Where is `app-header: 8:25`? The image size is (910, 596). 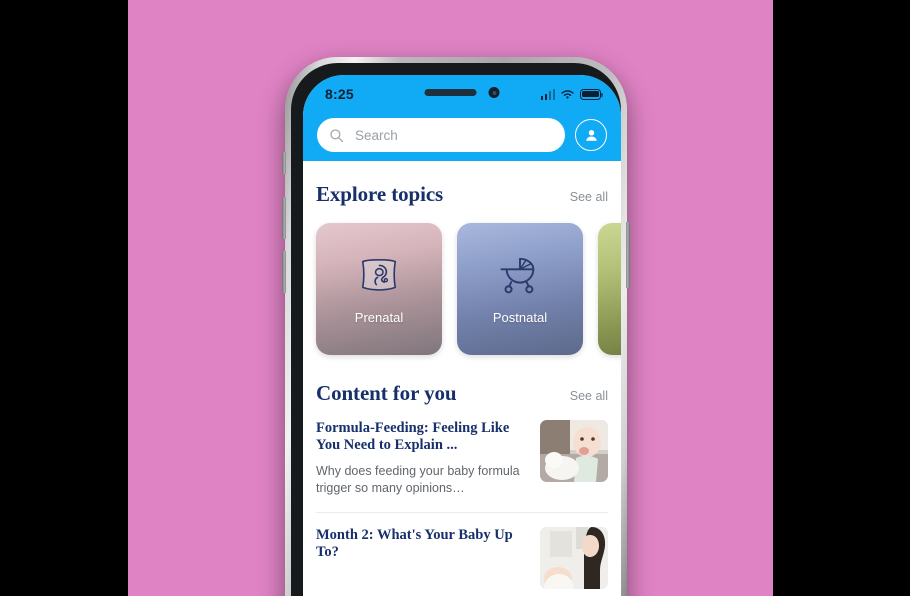
app-header: 8:25 is located at coordinates (462, 118).